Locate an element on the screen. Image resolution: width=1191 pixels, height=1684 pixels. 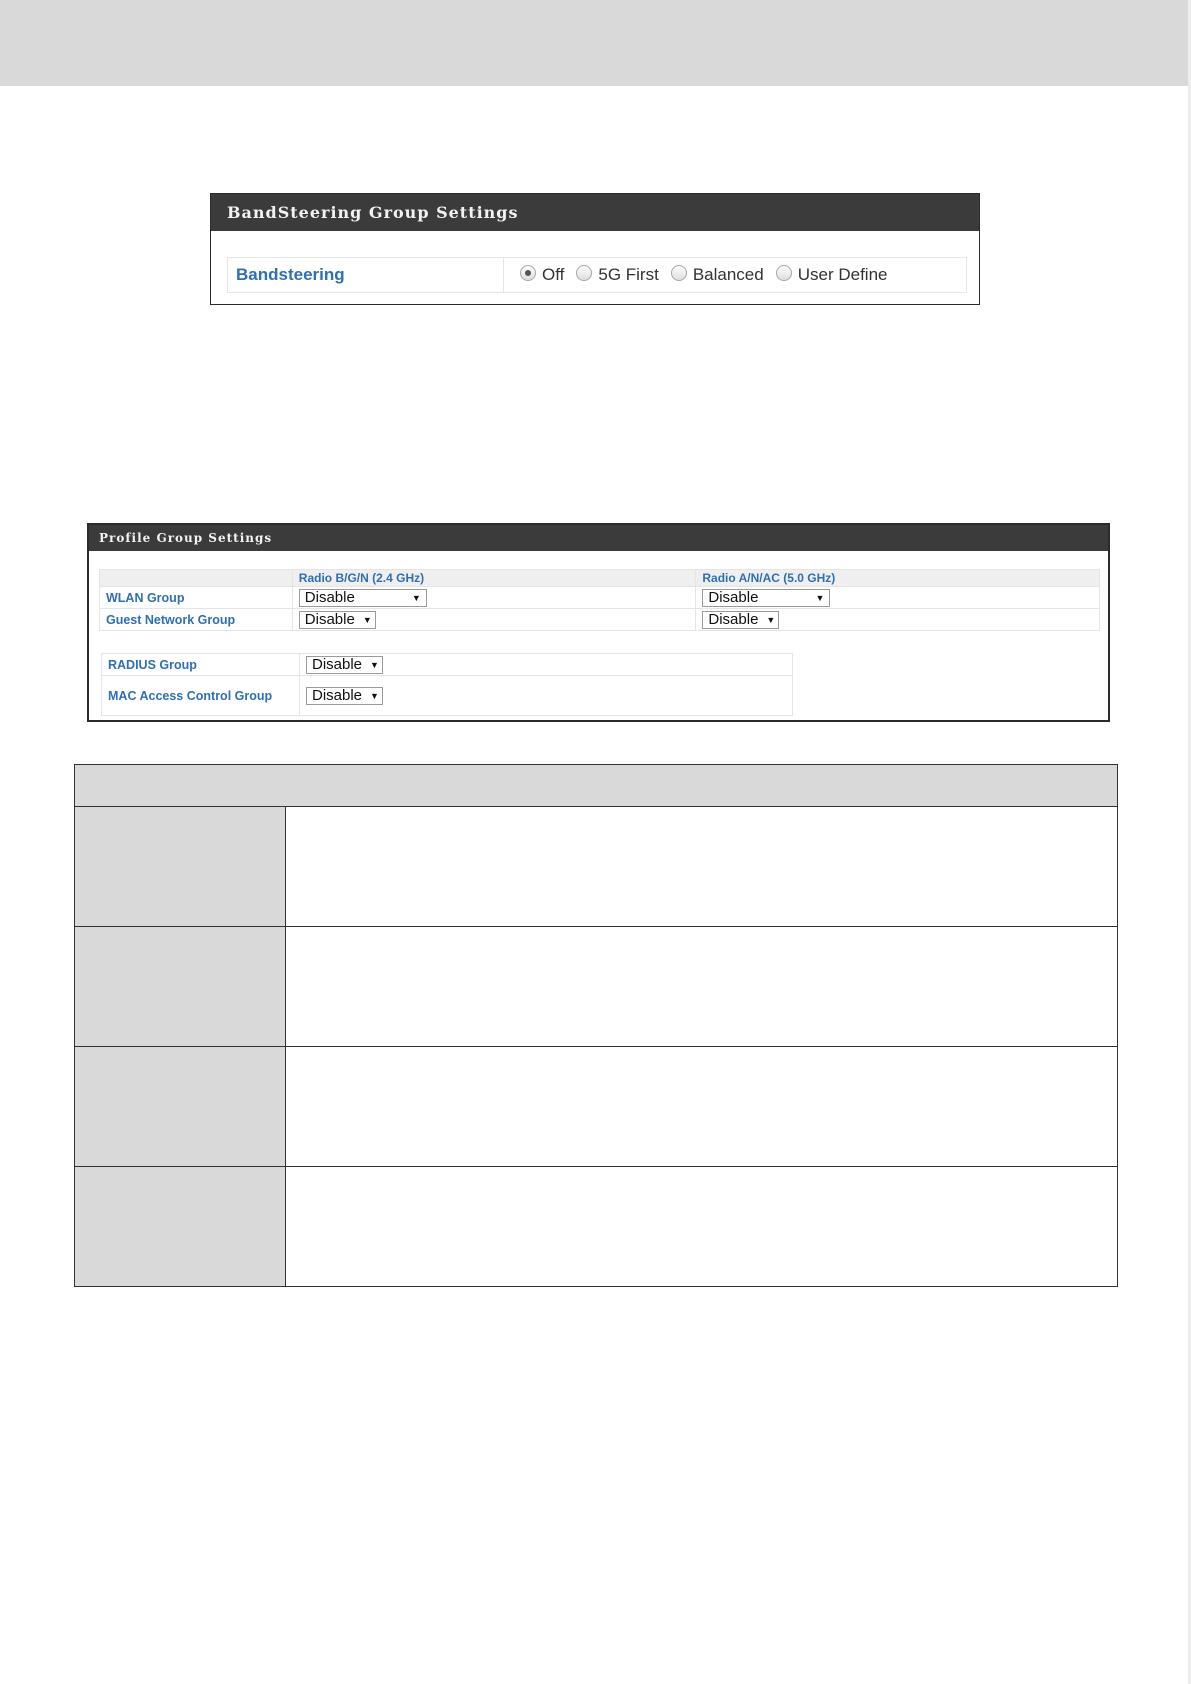
bandsteering-option-balanced: Balanced is located at coordinates (717, 275).